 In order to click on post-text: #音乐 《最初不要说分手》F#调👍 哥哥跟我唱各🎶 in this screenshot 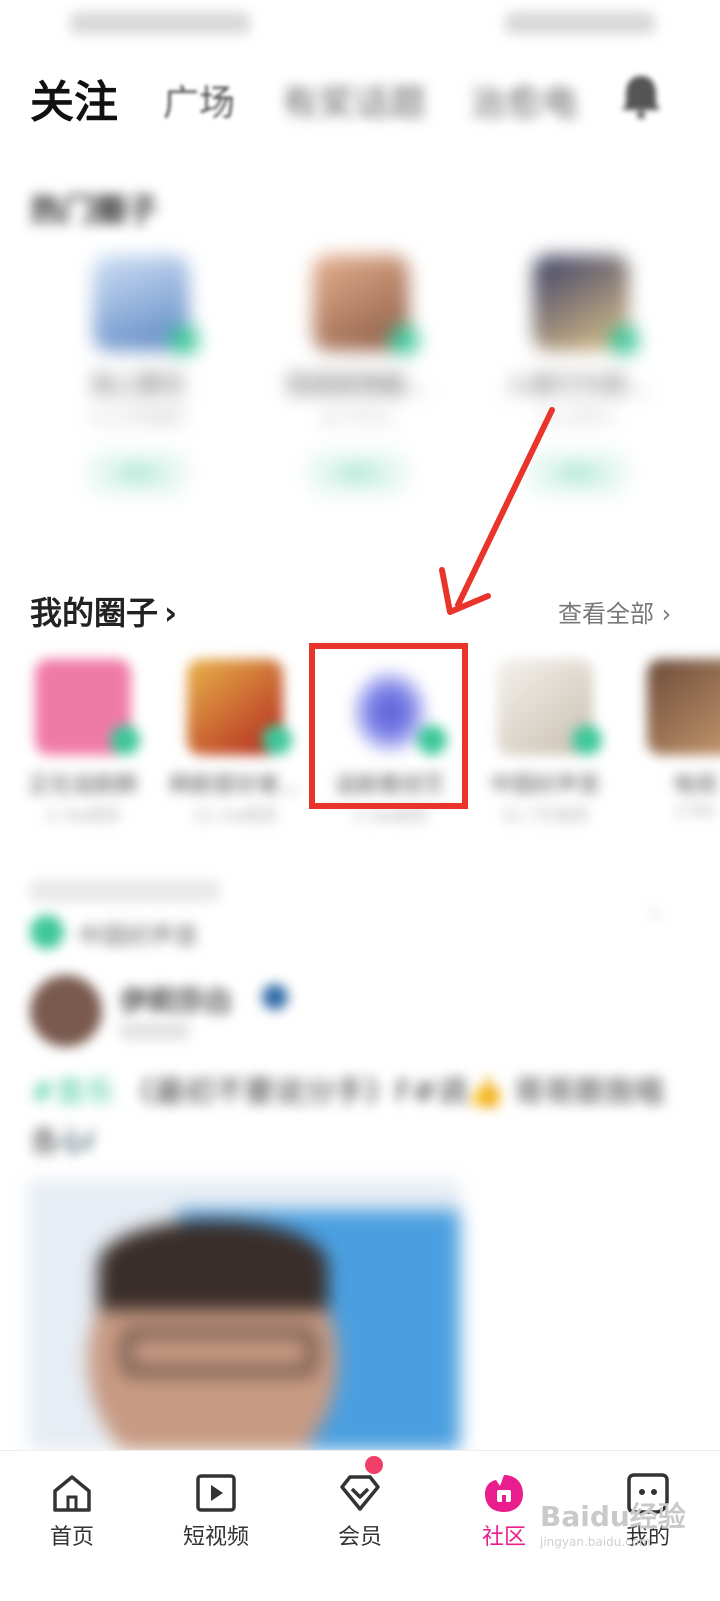, I will do `click(355, 1118)`.